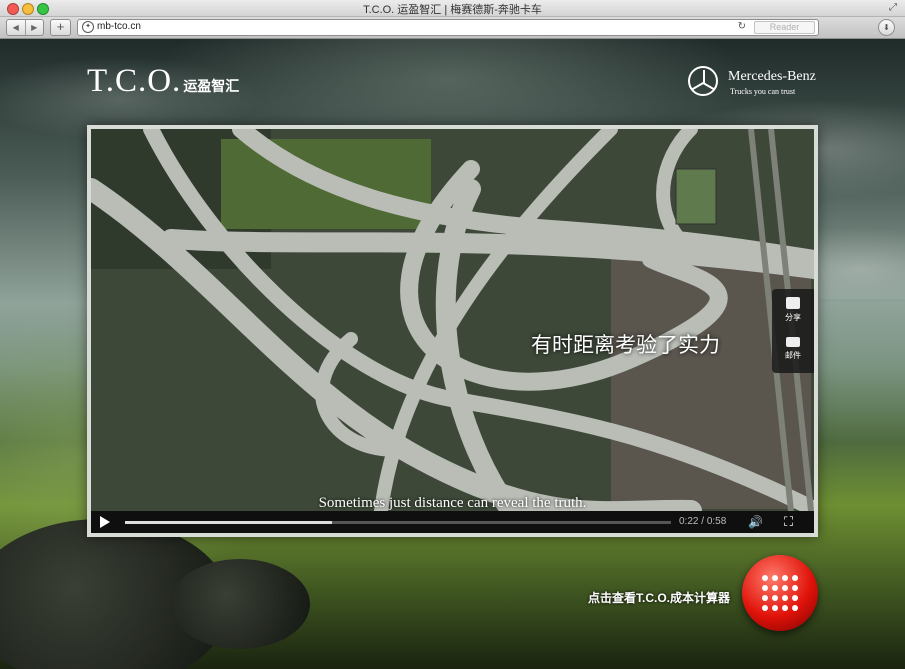  I want to click on reader-button: Reader, so click(784, 27).